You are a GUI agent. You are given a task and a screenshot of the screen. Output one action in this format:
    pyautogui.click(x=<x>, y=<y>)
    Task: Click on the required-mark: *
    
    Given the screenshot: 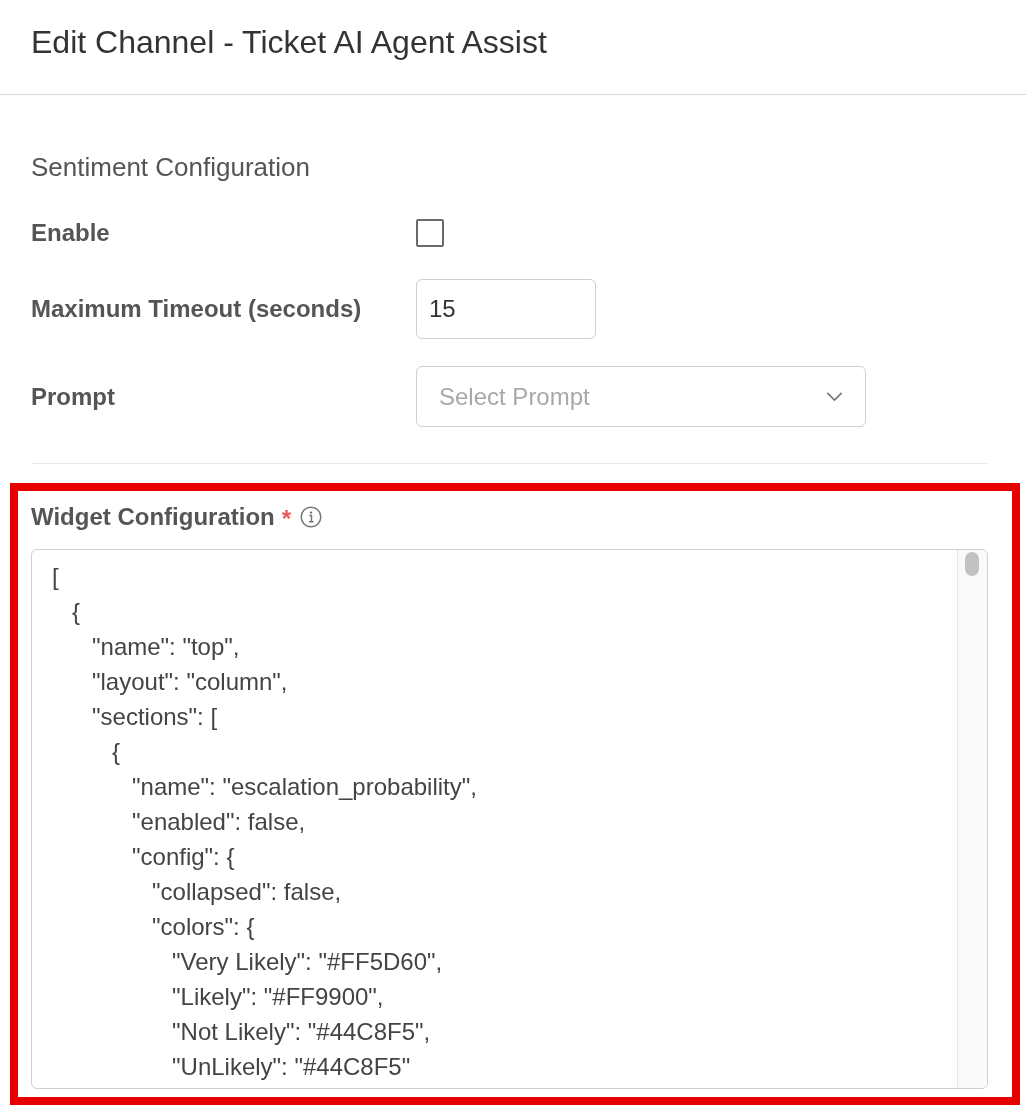 What is the action you would take?
    pyautogui.click(x=286, y=517)
    